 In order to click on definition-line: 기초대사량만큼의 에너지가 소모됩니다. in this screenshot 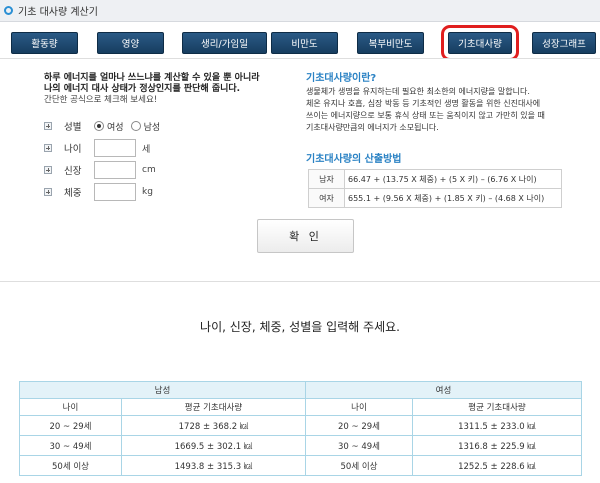, I will do `click(372, 127)`.